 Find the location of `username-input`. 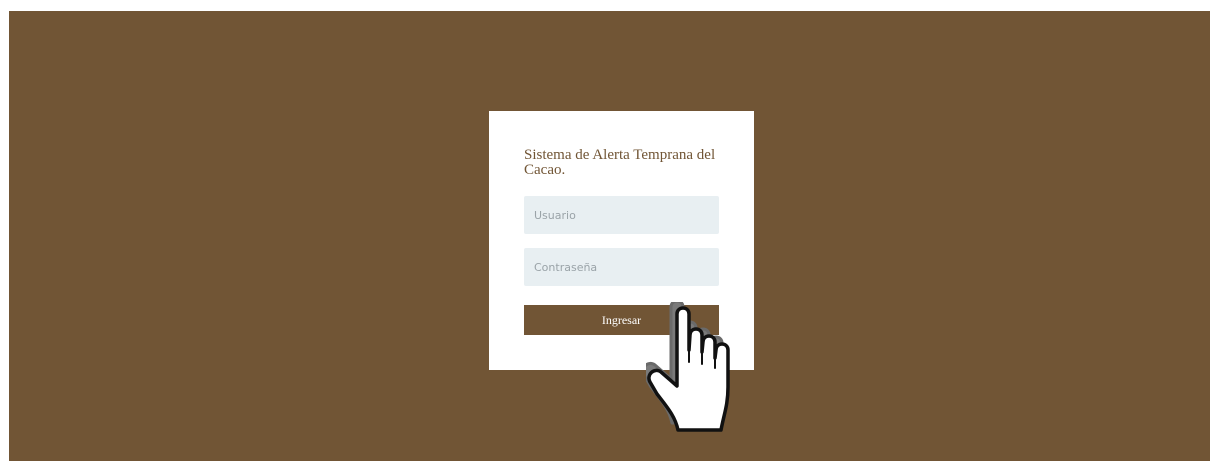

username-input is located at coordinates (621, 215).